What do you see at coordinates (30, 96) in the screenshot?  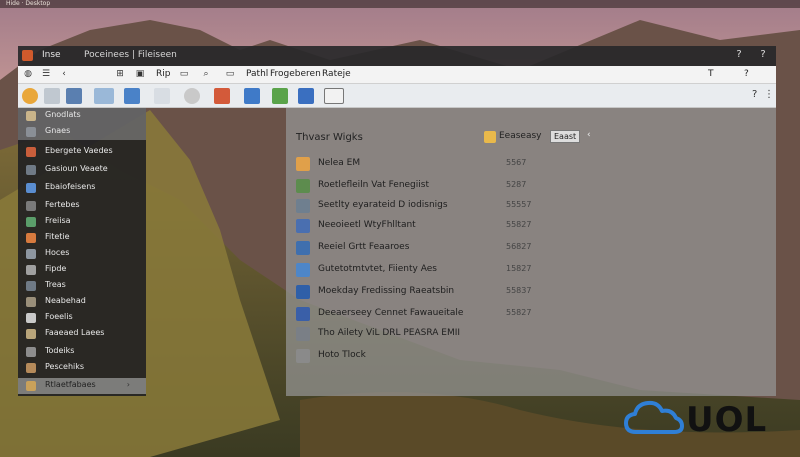 I see `home-icon` at bounding box center [30, 96].